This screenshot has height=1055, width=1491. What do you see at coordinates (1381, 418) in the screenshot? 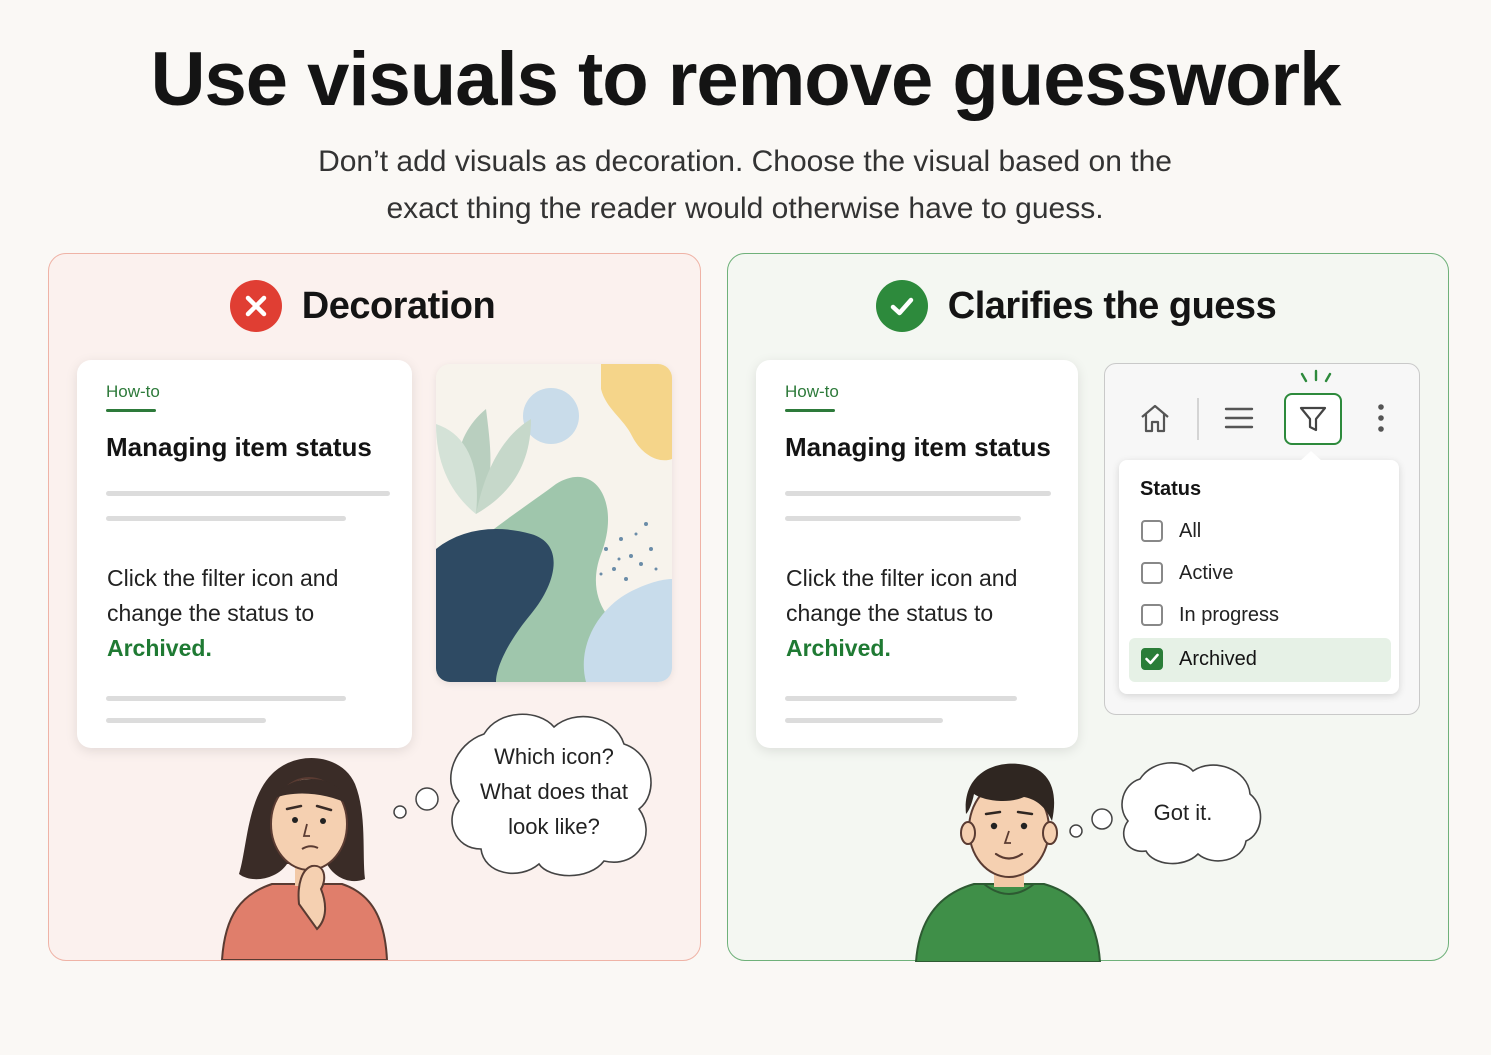
I see `more-vertical-icon` at bounding box center [1381, 418].